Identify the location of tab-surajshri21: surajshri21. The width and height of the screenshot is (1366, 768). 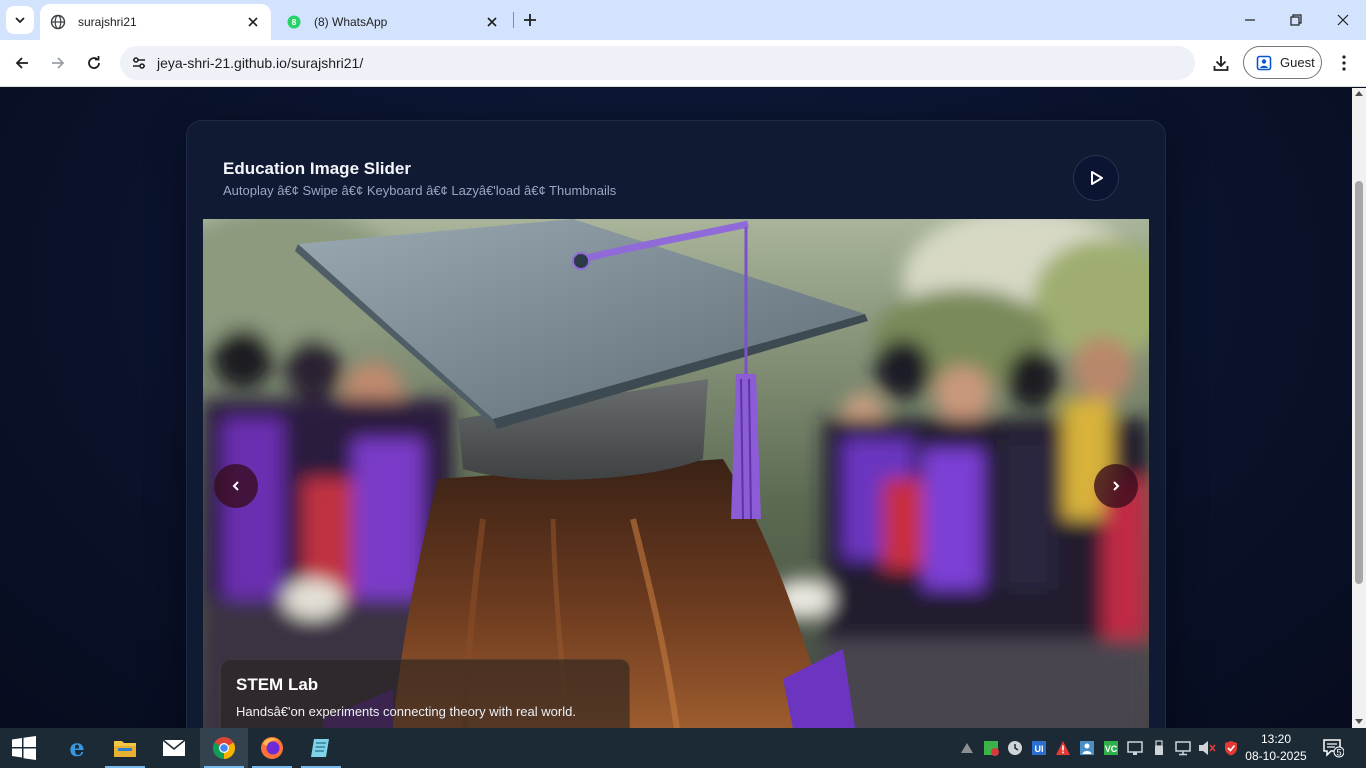
(155, 22).